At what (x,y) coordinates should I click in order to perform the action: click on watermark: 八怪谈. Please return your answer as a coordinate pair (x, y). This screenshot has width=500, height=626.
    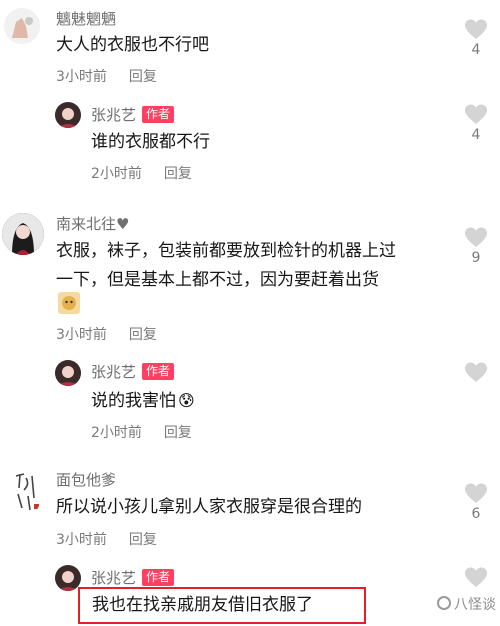
    Looking at the image, I should click on (466, 604).